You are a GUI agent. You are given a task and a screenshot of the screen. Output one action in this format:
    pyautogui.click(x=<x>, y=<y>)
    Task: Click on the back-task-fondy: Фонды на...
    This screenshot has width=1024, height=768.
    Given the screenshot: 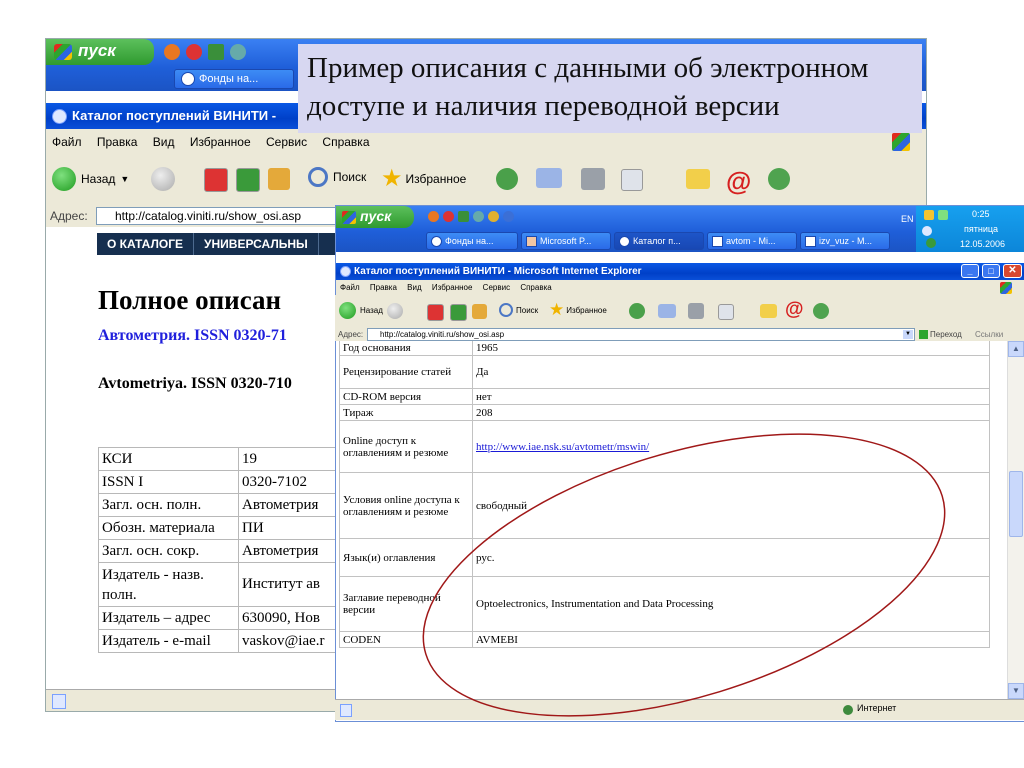 What is the action you would take?
    pyautogui.click(x=234, y=79)
    